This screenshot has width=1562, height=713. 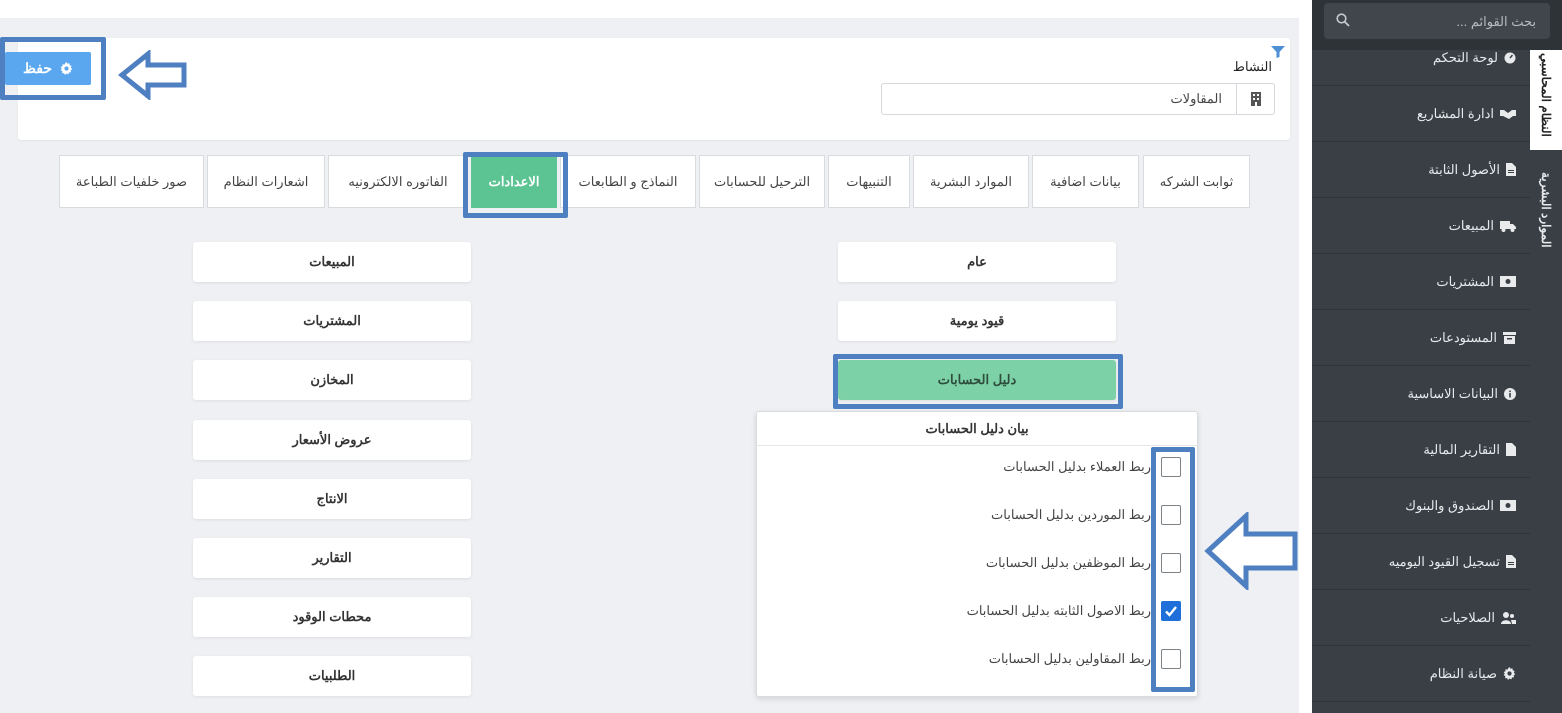 What do you see at coordinates (1077, 466) in the screenshot?
I see `option-label: ربط العملاء بدليل الحسابات` at bounding box center [1077, 466].